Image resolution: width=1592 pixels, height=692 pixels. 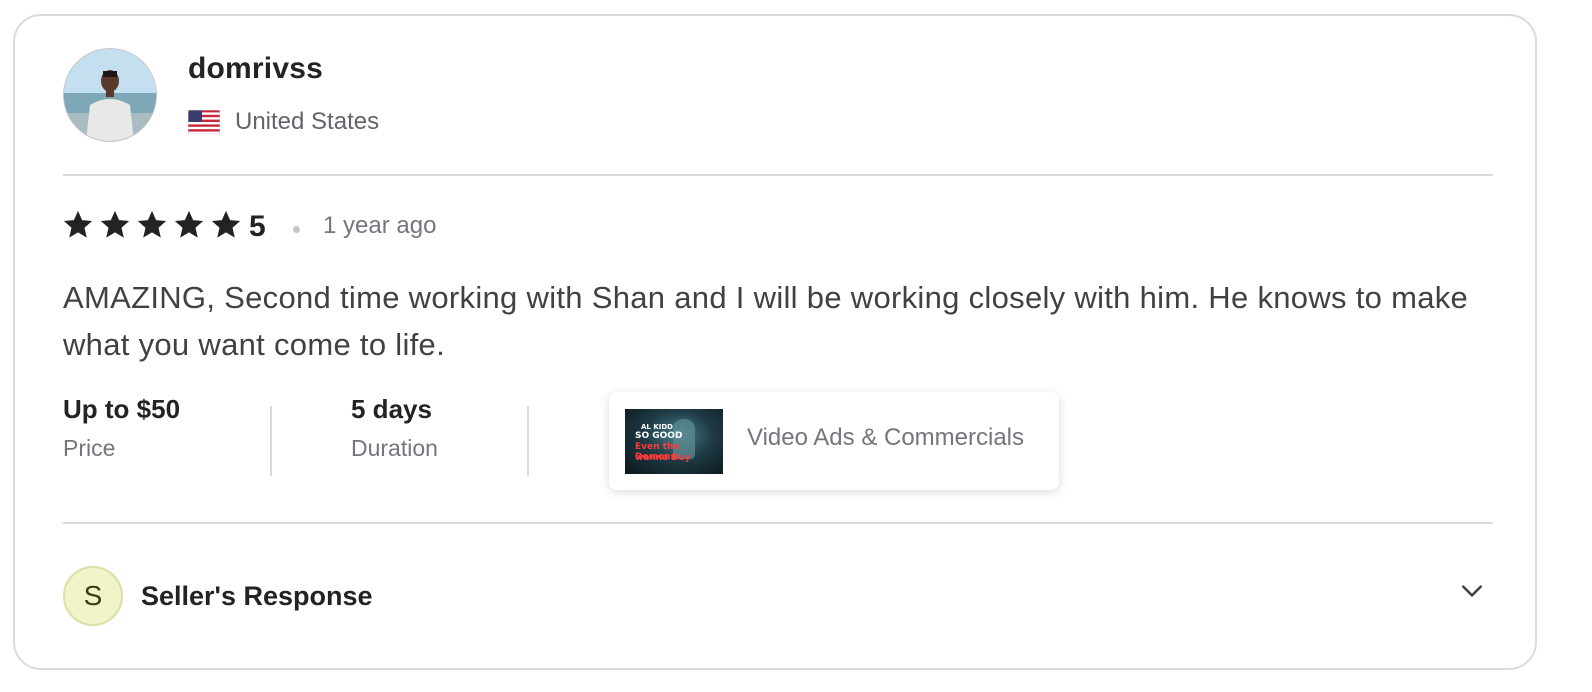 What do you see at coordinates (89, 448) in the screenshot?
I see `price-label: Price` at bounding box center [89, 448].